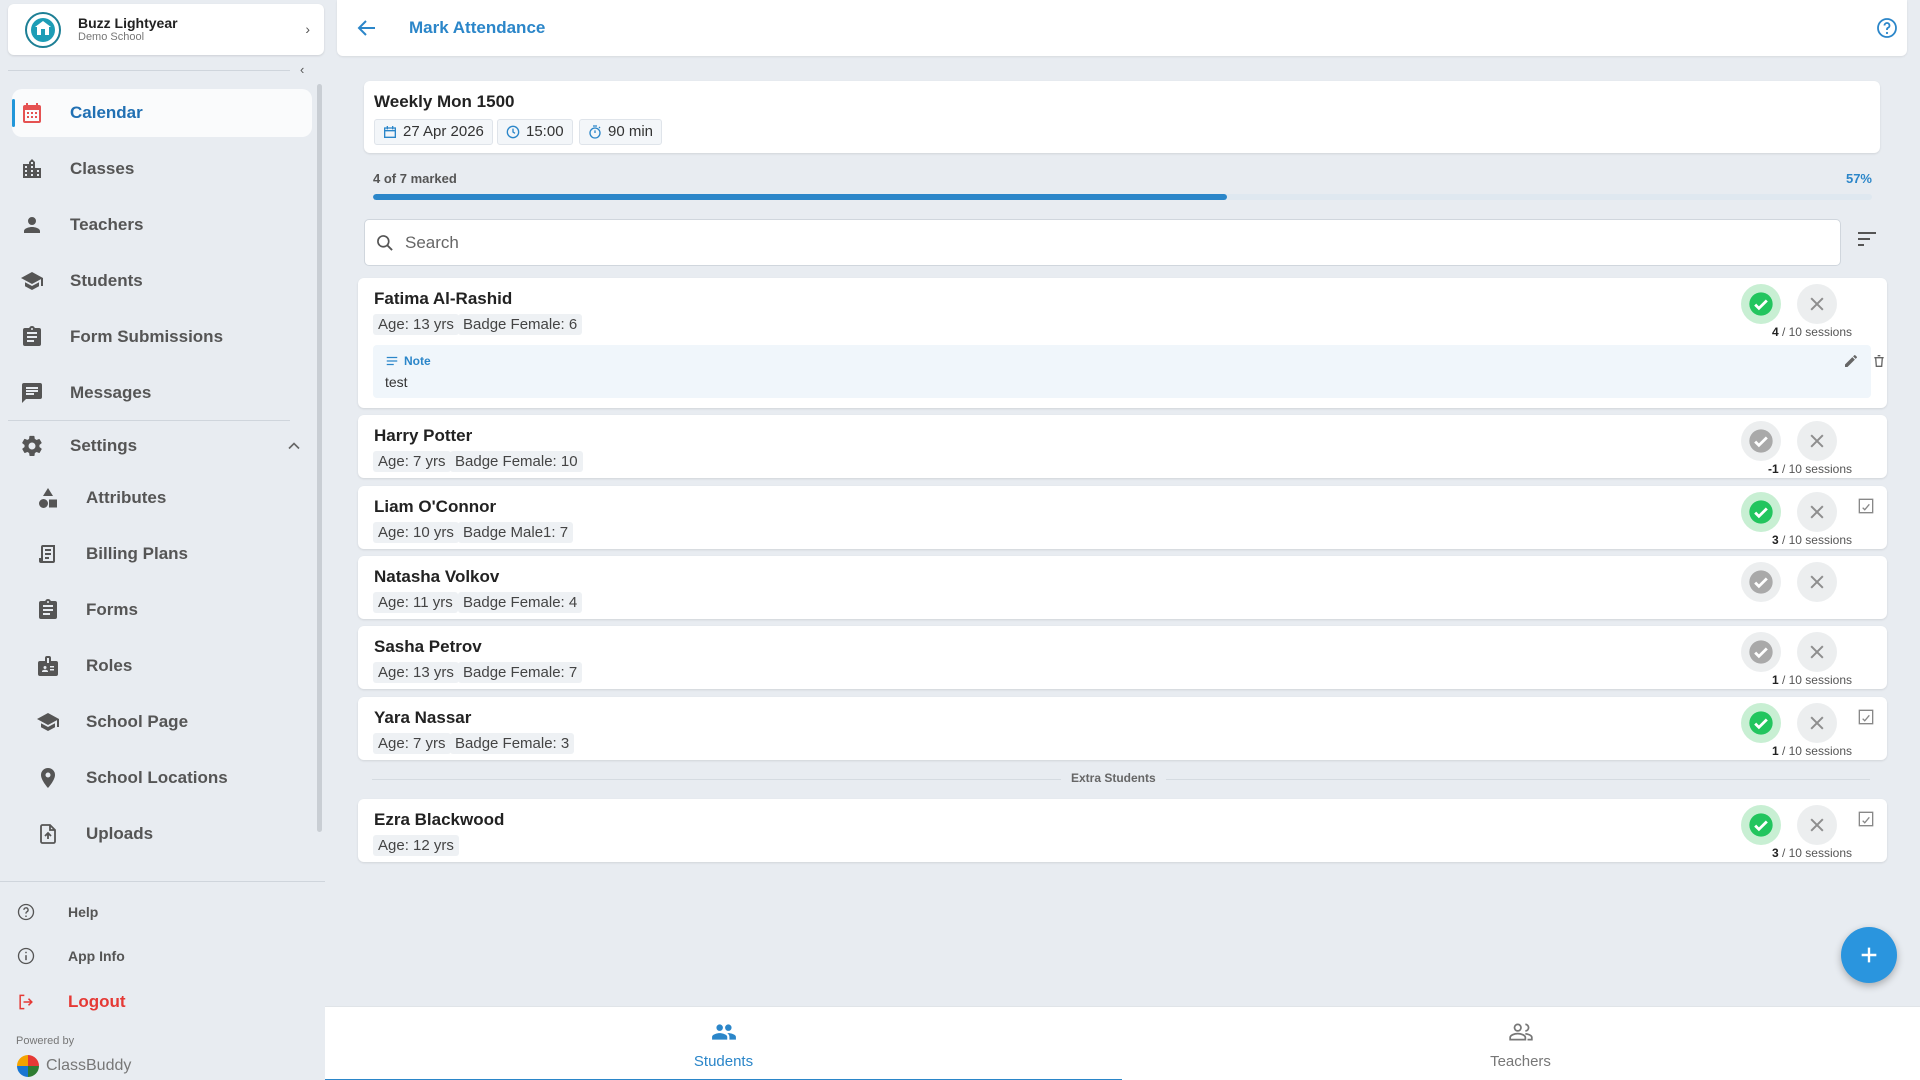 Image resolution: width=1920 pixels, height=1080 pixels. What do you see at coordinates (595, 132) in the screenshot?
I see `timer-icon` at bounding box center [595, 132].